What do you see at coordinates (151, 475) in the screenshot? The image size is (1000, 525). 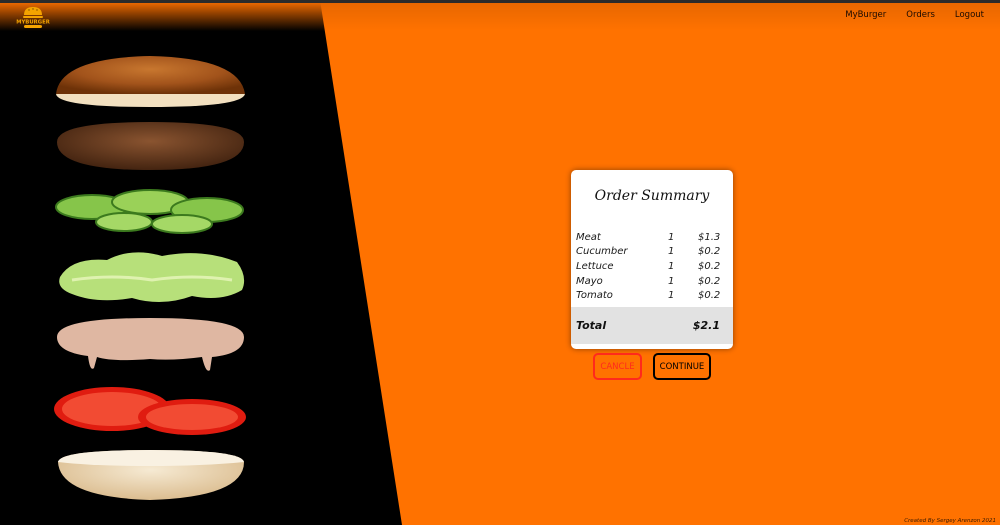 I see `bottom-bun` at bounding box center [151, 475].